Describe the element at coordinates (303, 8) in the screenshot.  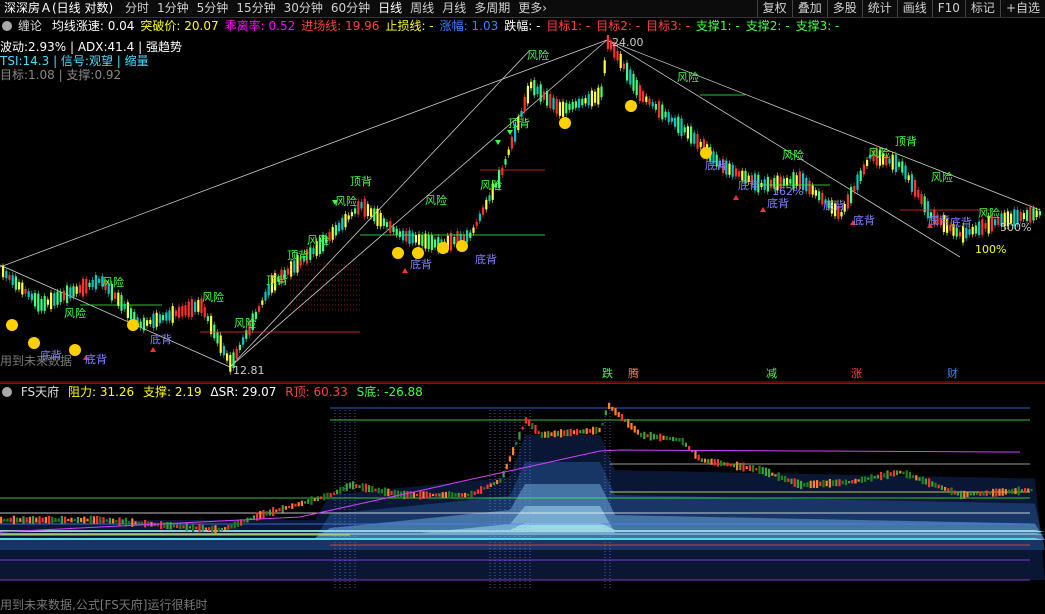
I see `period-tab: 30分钟` at that location.